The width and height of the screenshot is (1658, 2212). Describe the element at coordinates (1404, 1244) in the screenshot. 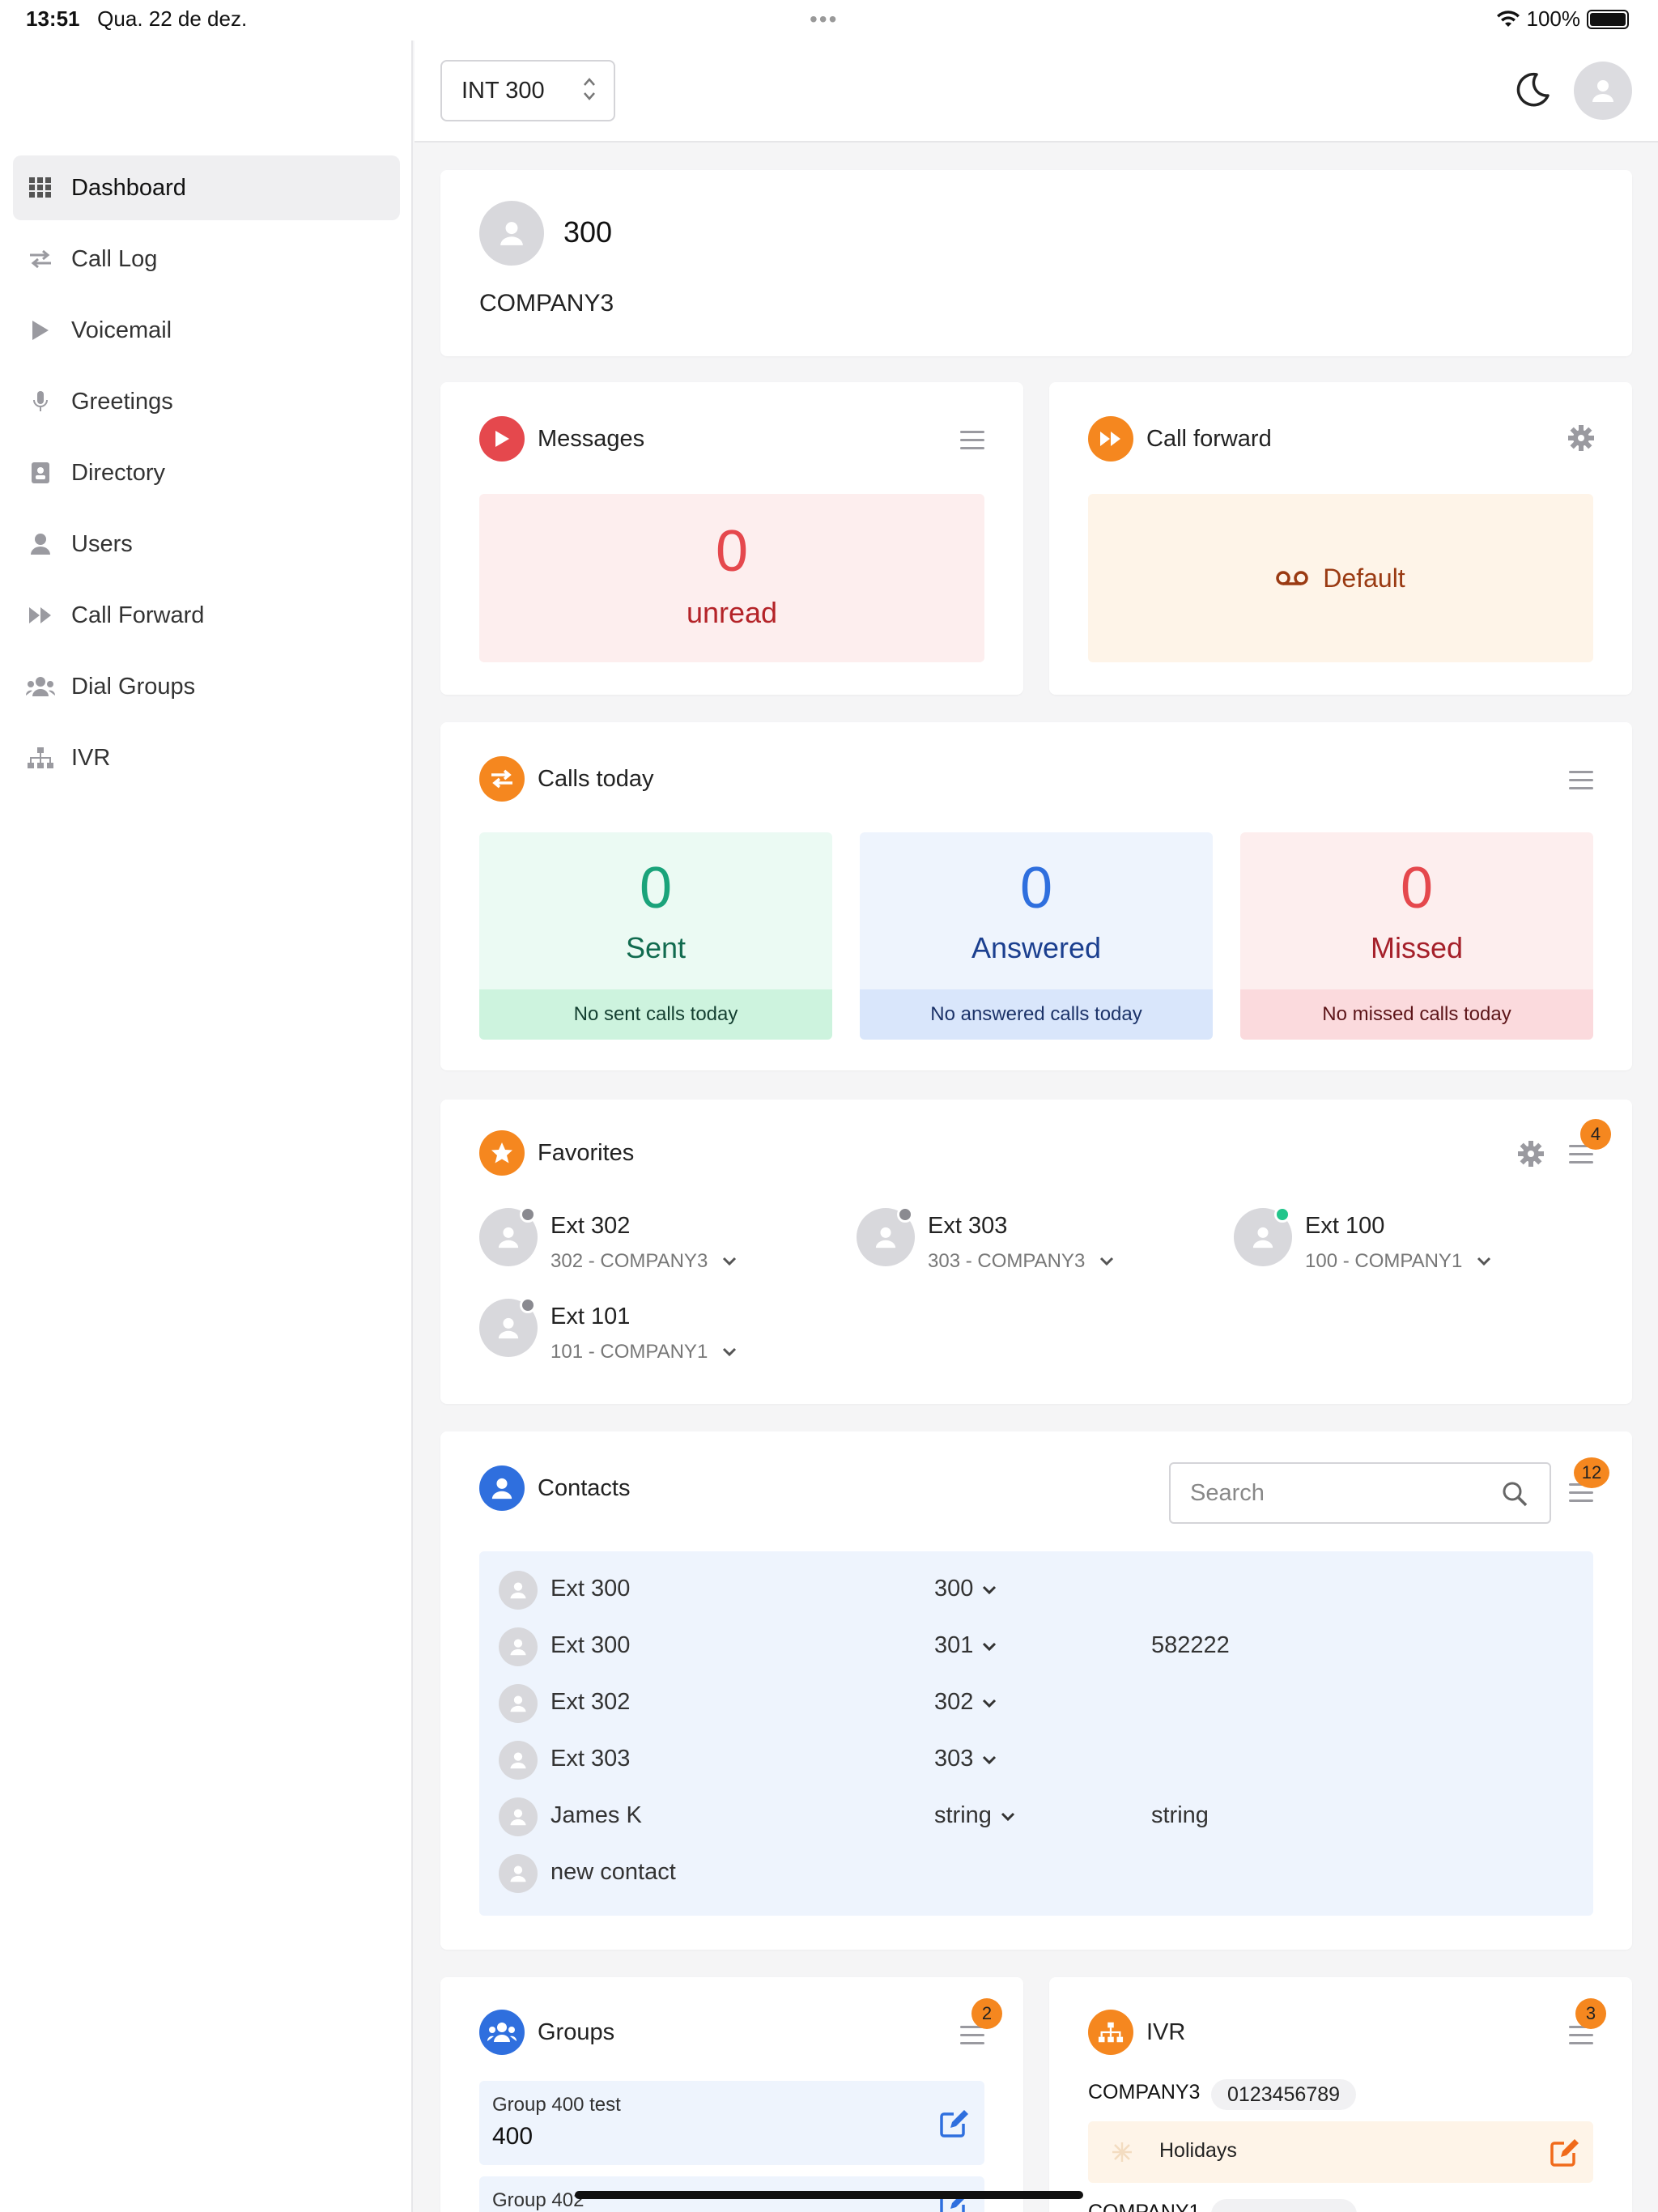

I see `favorite-item: Ext 100 100 - COMPANY1` at that location.